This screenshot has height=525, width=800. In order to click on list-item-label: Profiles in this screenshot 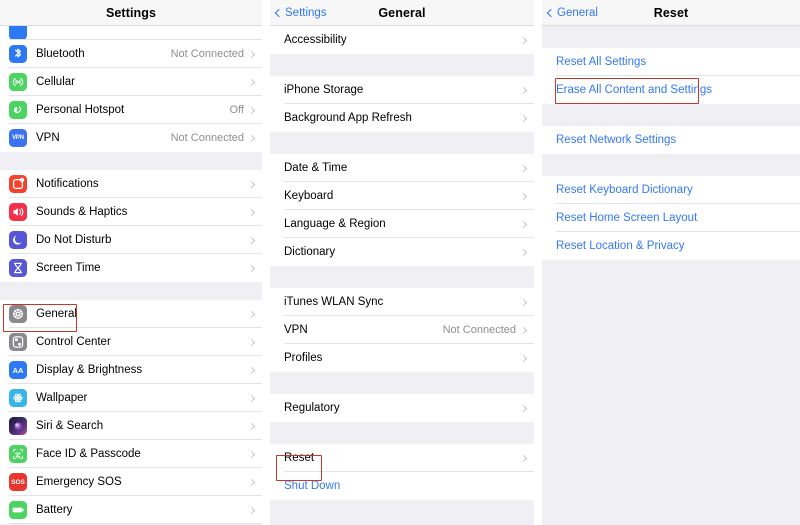, I will do `click(303, 358)`.